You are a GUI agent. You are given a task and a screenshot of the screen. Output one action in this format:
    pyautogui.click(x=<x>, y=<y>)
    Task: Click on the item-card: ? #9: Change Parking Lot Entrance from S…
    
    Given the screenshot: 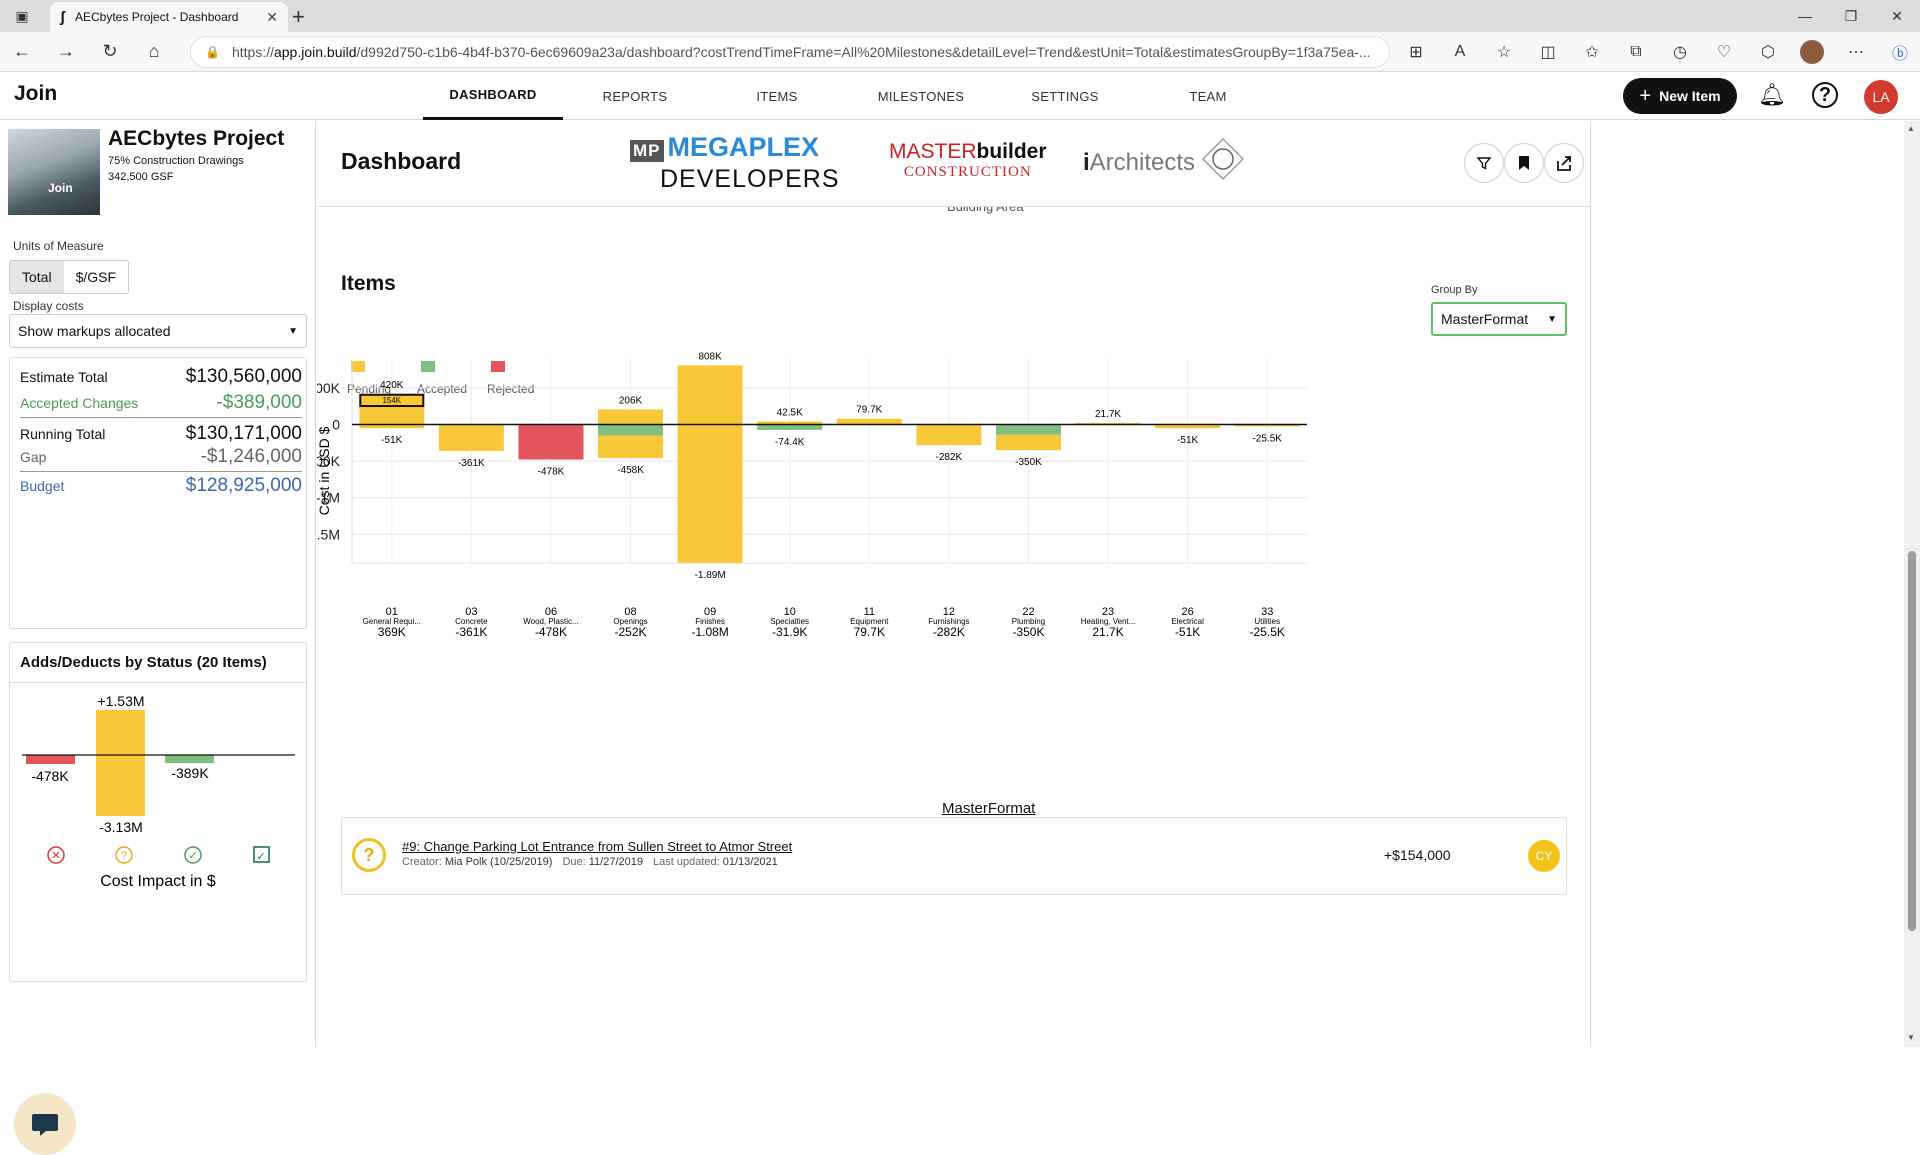 What is the action you would take?
    pyautogui.click(x=954, y=856)
    